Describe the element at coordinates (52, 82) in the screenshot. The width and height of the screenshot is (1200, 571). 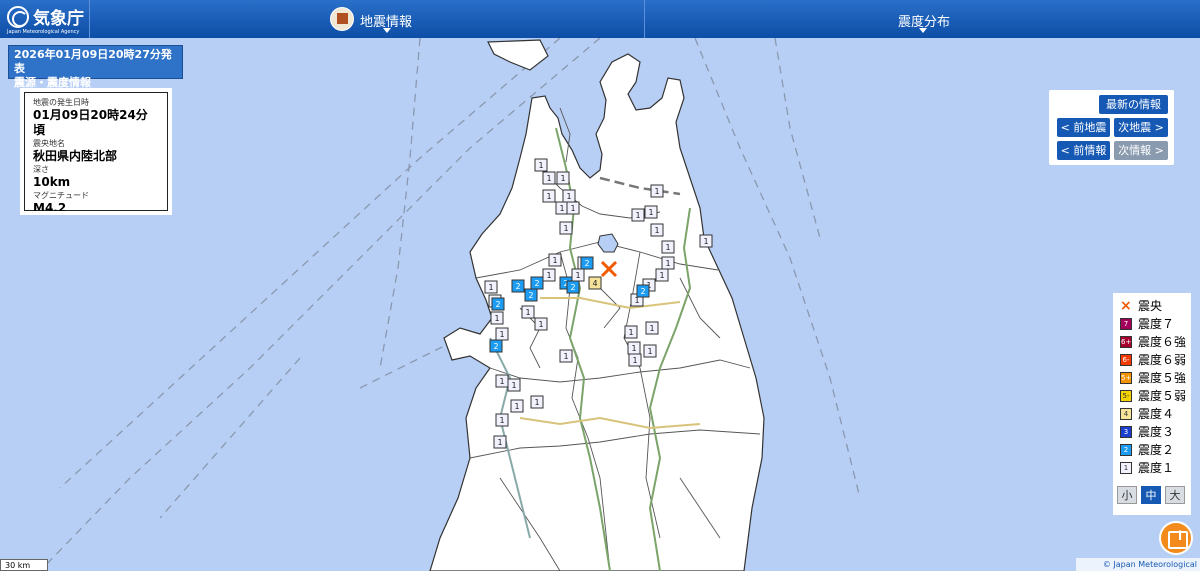
I see `report-type: 震源・震度情報` at that location.